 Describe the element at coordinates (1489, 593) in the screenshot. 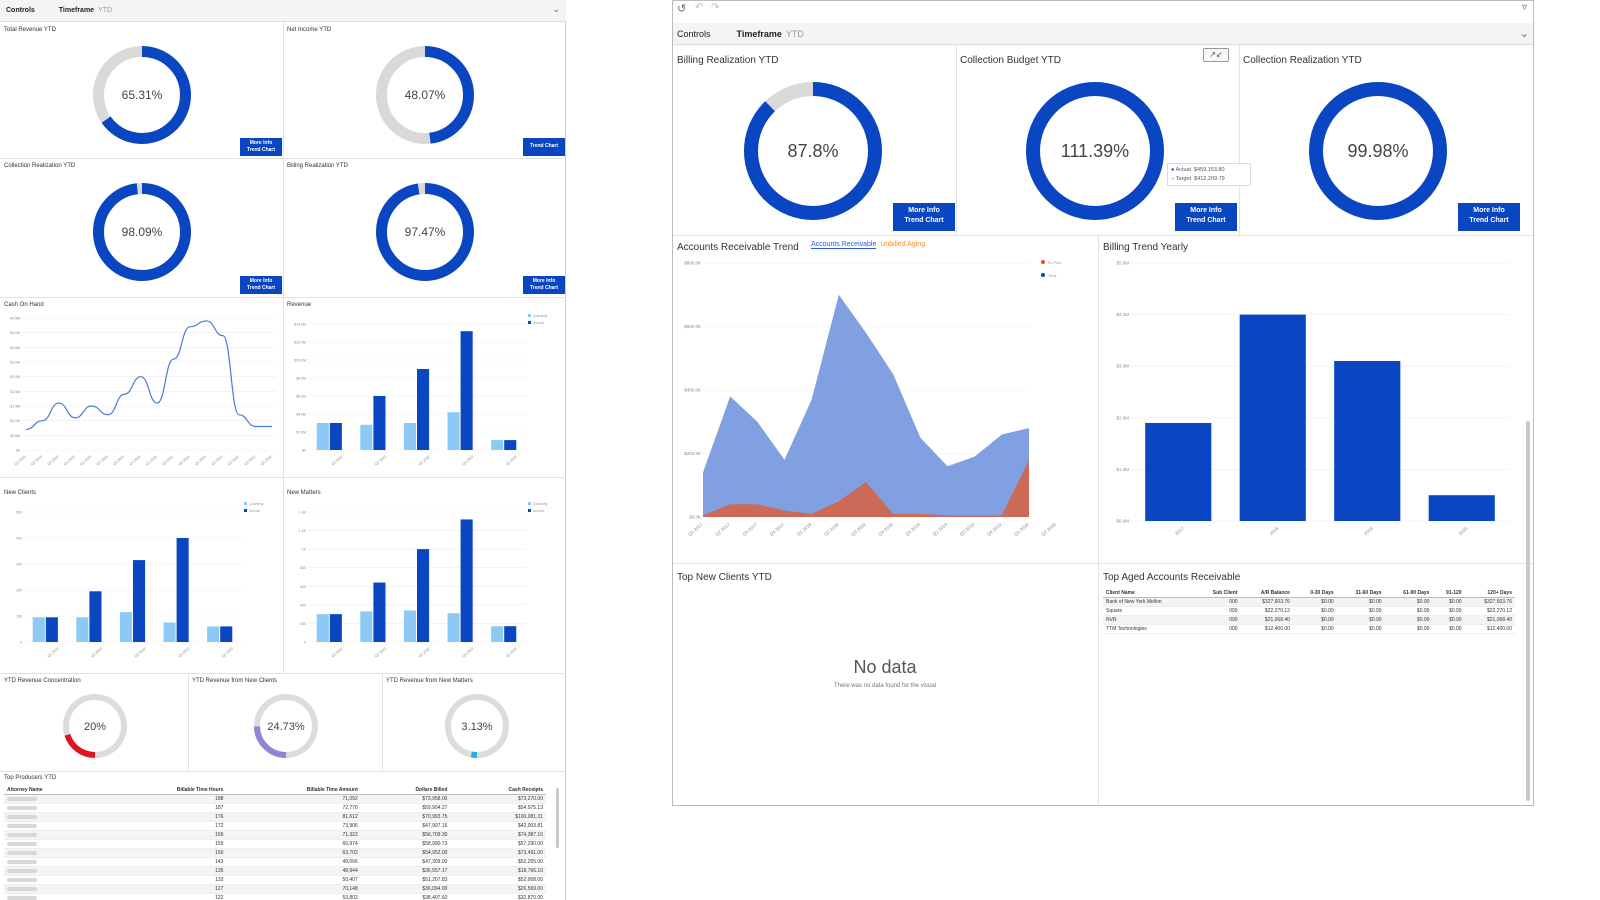

I see `column-header: 120+ Days` at that location.